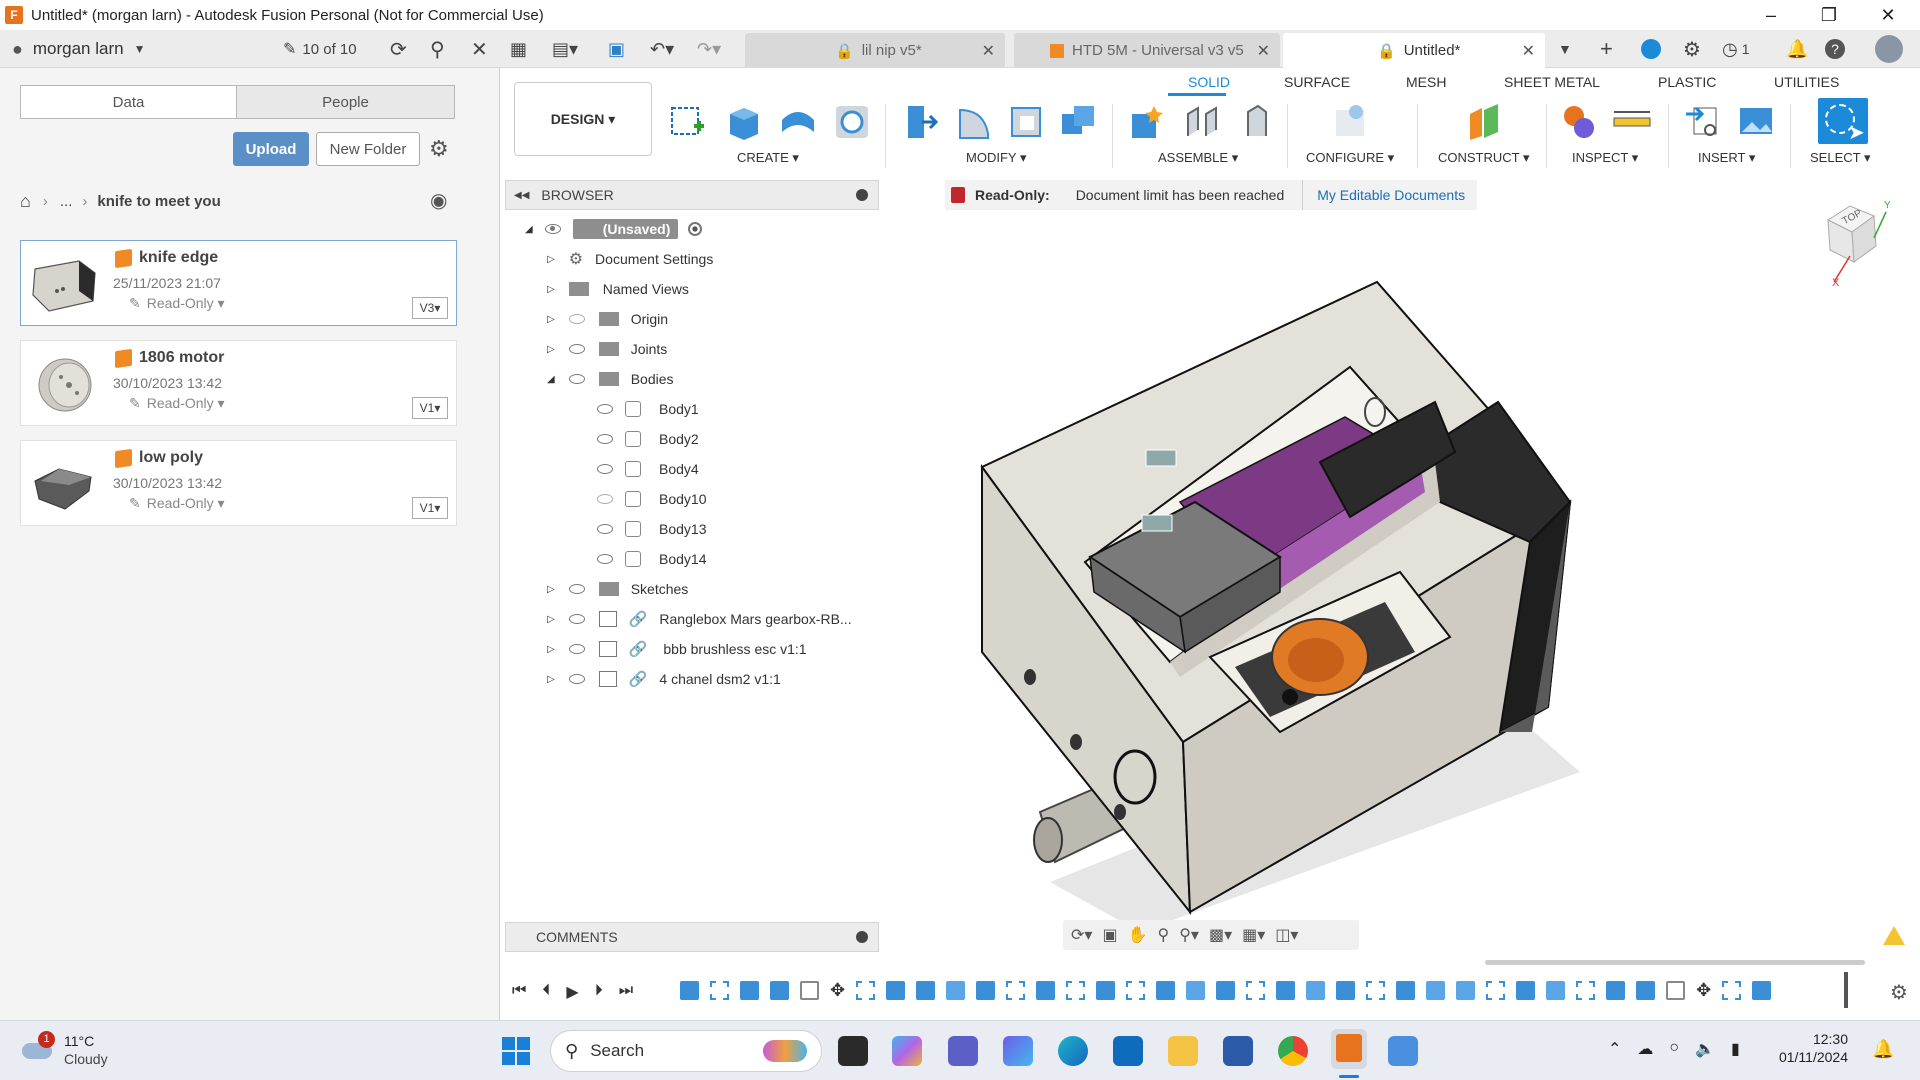 Image resolution: width=1920 pixels, height=1080 pixels. What do you see at coordinates (1350, 158) in the screenshot?
I see `configure-menu: CONFIGURE ▾` at bounding box center [1350, 158].